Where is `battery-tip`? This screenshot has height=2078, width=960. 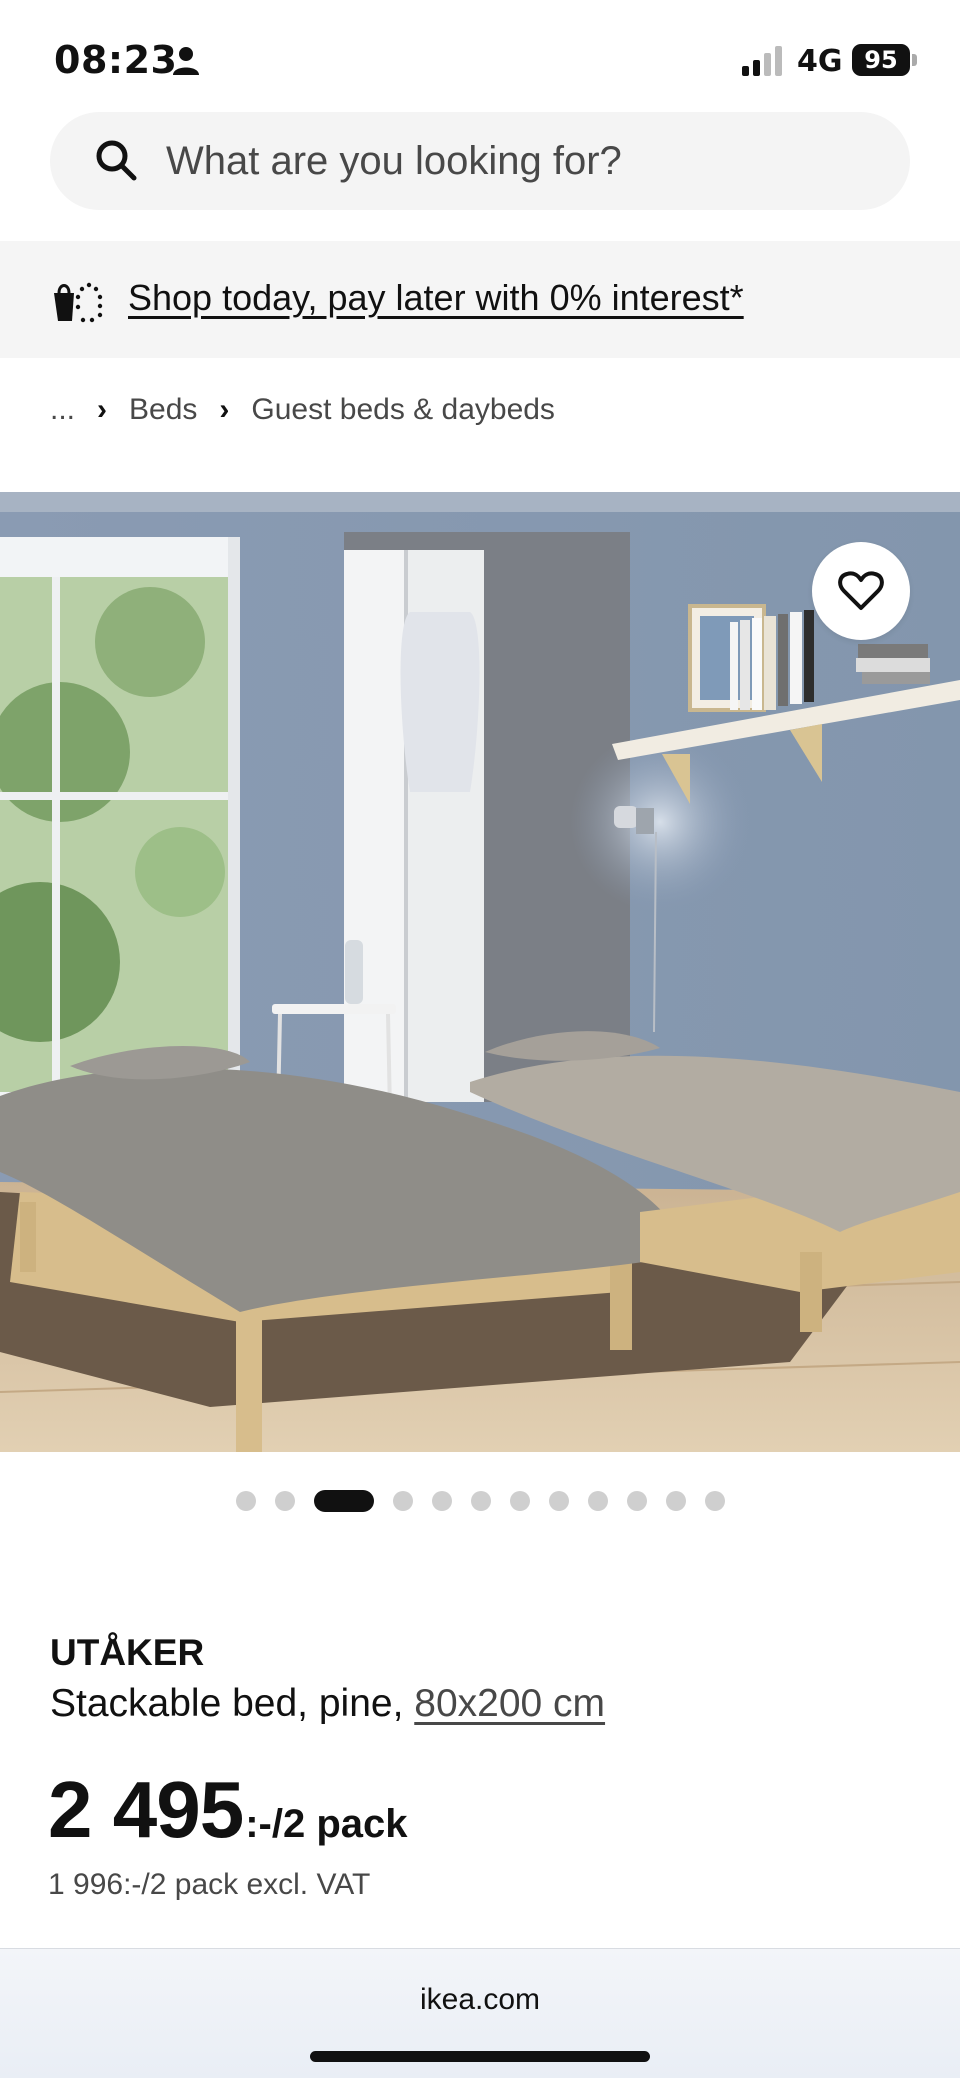 battery-tip is located at coordinates (914, 60).